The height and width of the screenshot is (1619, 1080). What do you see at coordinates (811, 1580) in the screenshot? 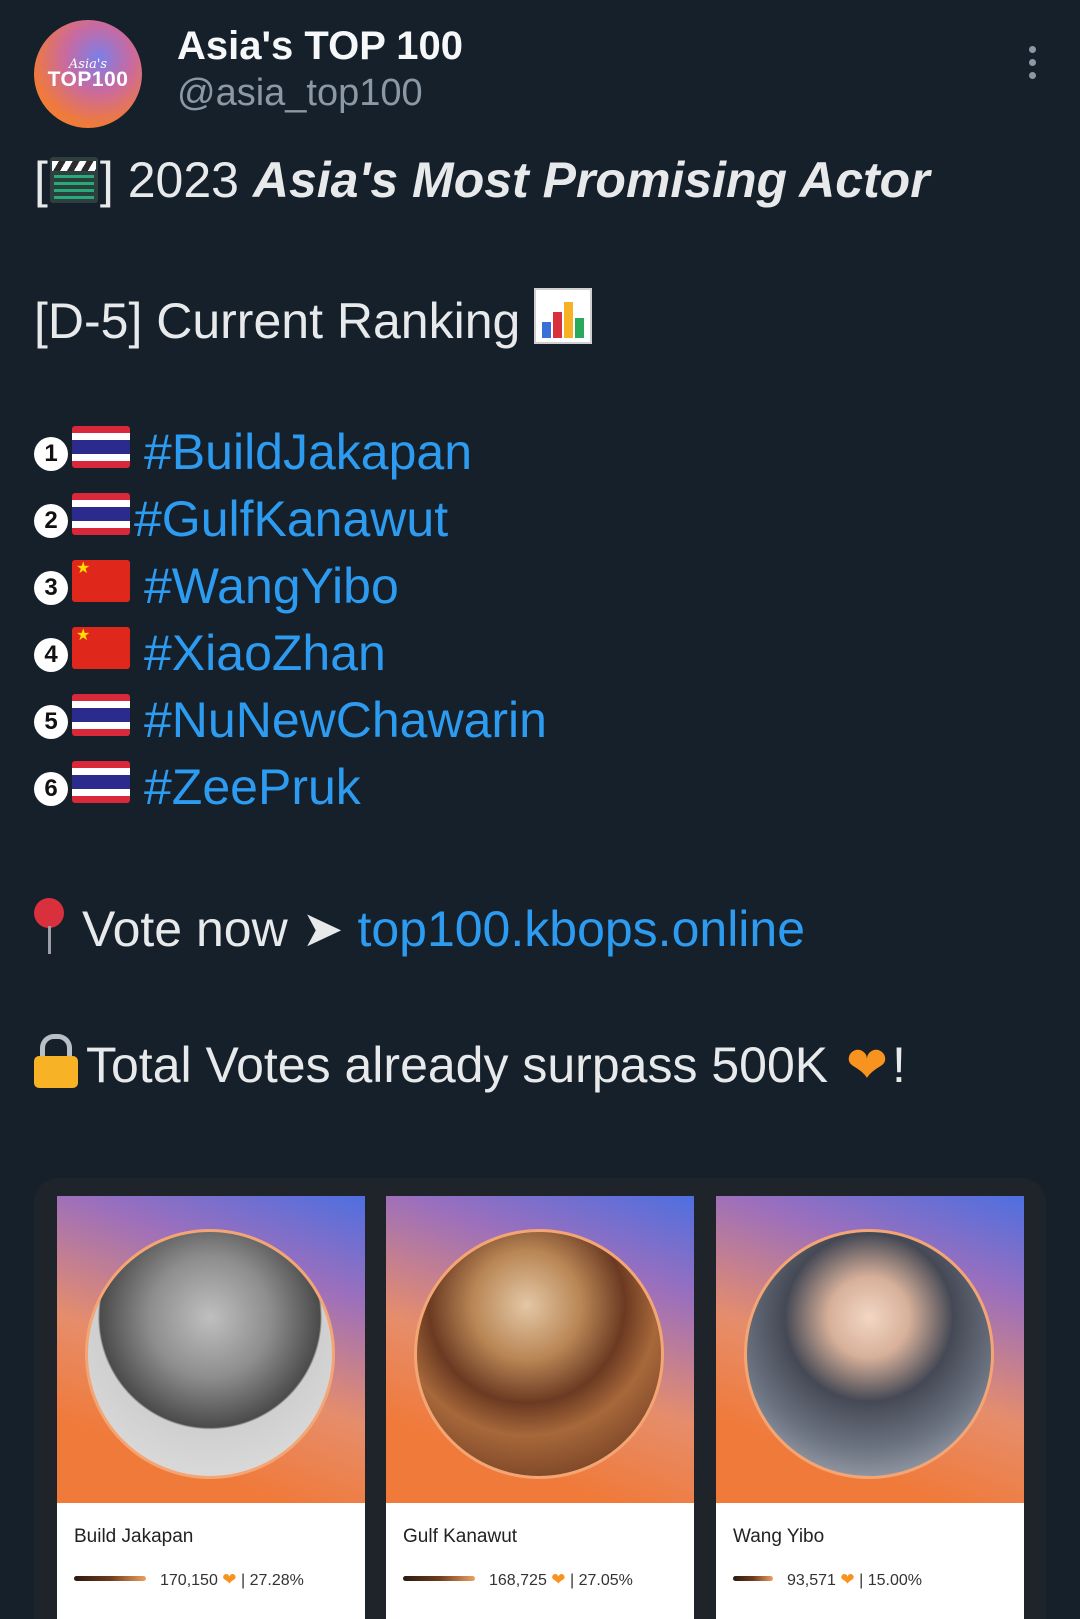
I see `vote-count: 93,571` at bounding box center [811, 1580].